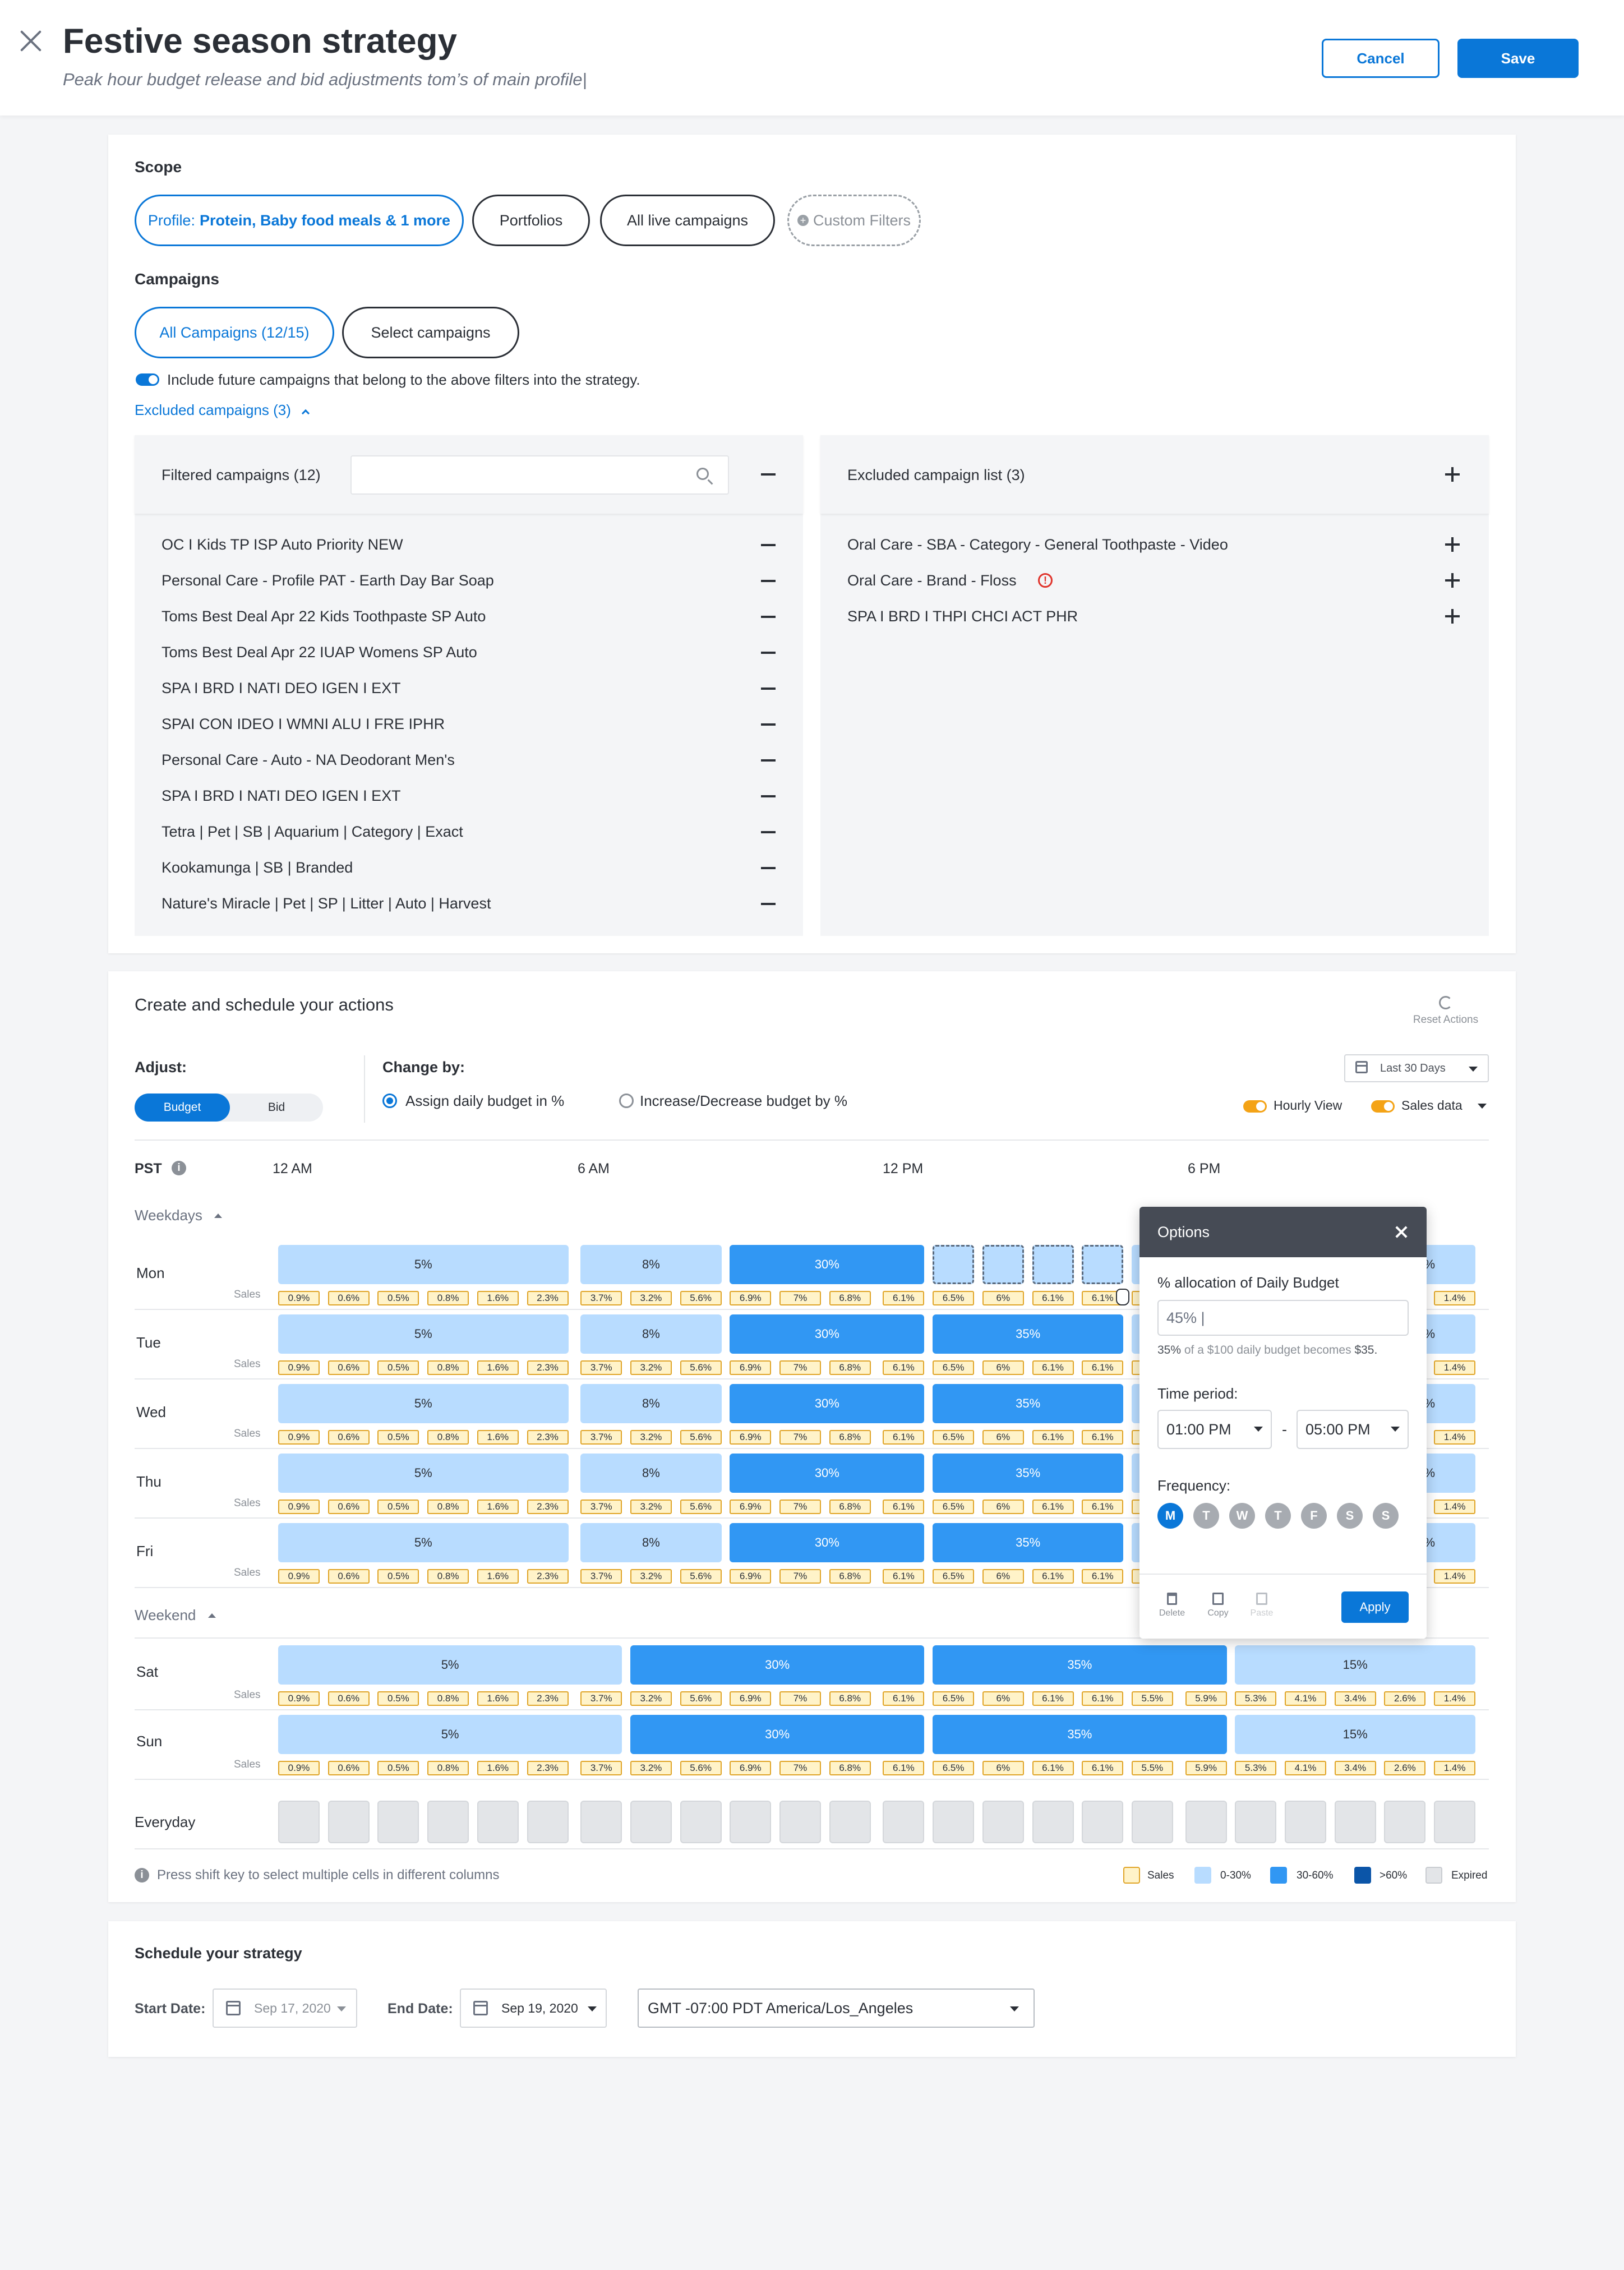 Image resolution: width=1624 pixels, height=2270 pixels. I want to click on incdec-radio-label: Increase/Decrease budget by %, so click(743, 1101).